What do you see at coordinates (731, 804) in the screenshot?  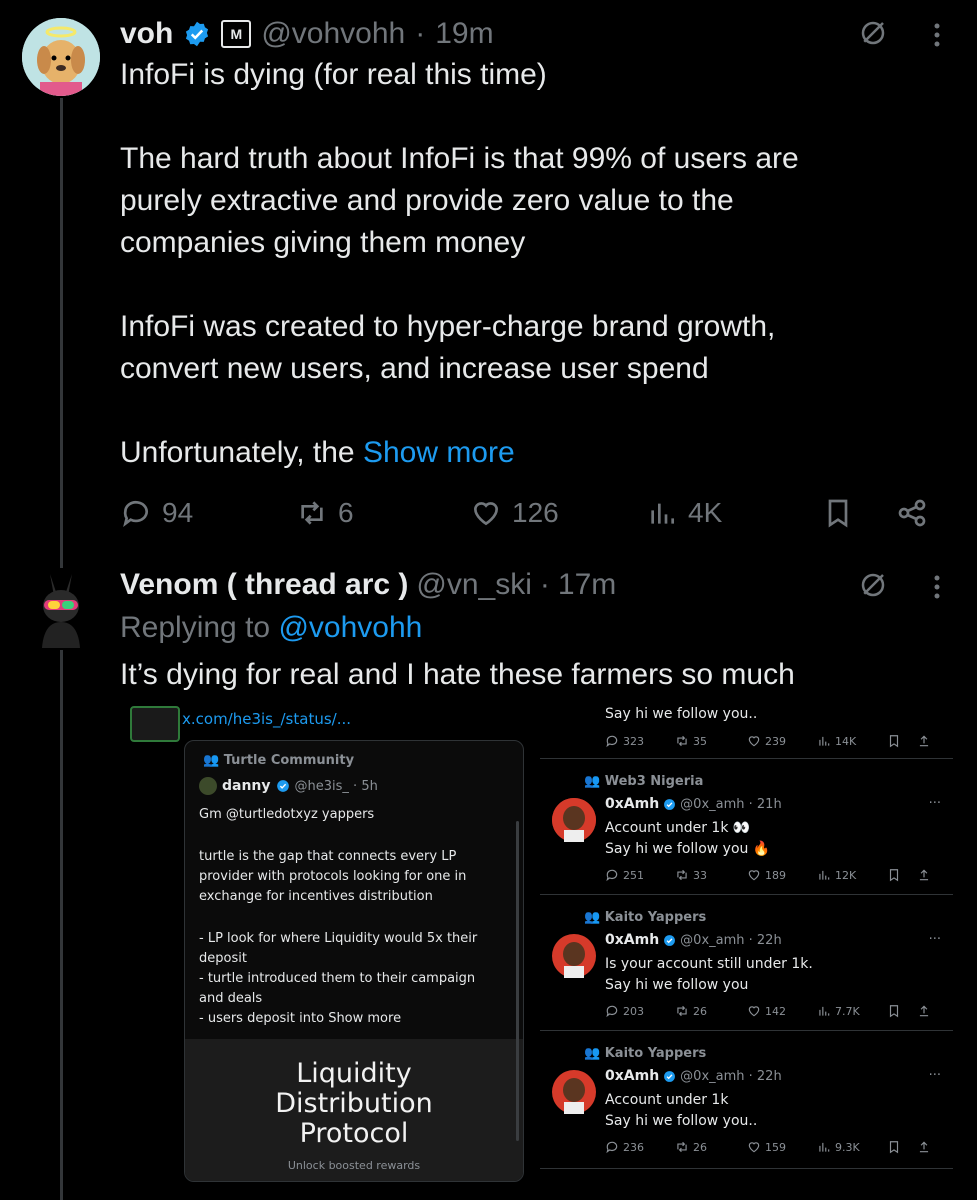 I see `author-handle: @0x_amh · 21h` at bounding box center [731, 804].